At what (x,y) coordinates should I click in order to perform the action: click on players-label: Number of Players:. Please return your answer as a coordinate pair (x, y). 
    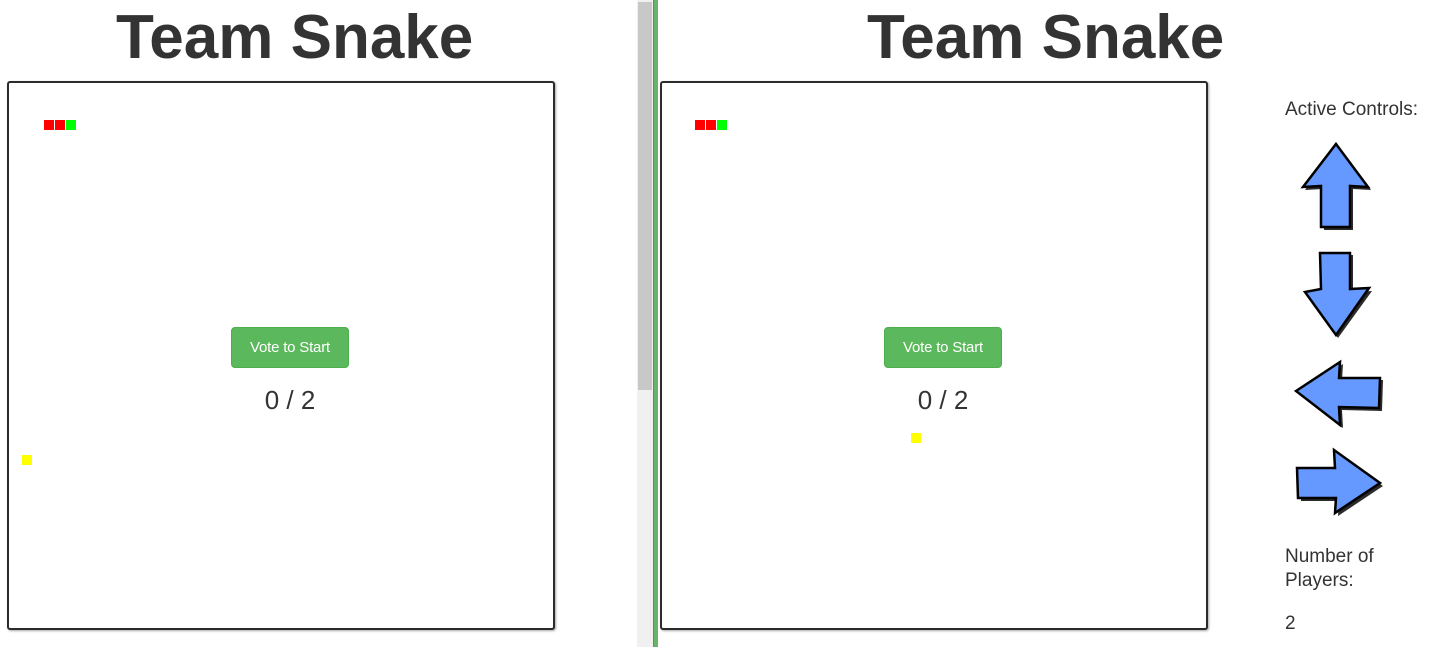
    Looking at the image, I should click on (1329, 568).